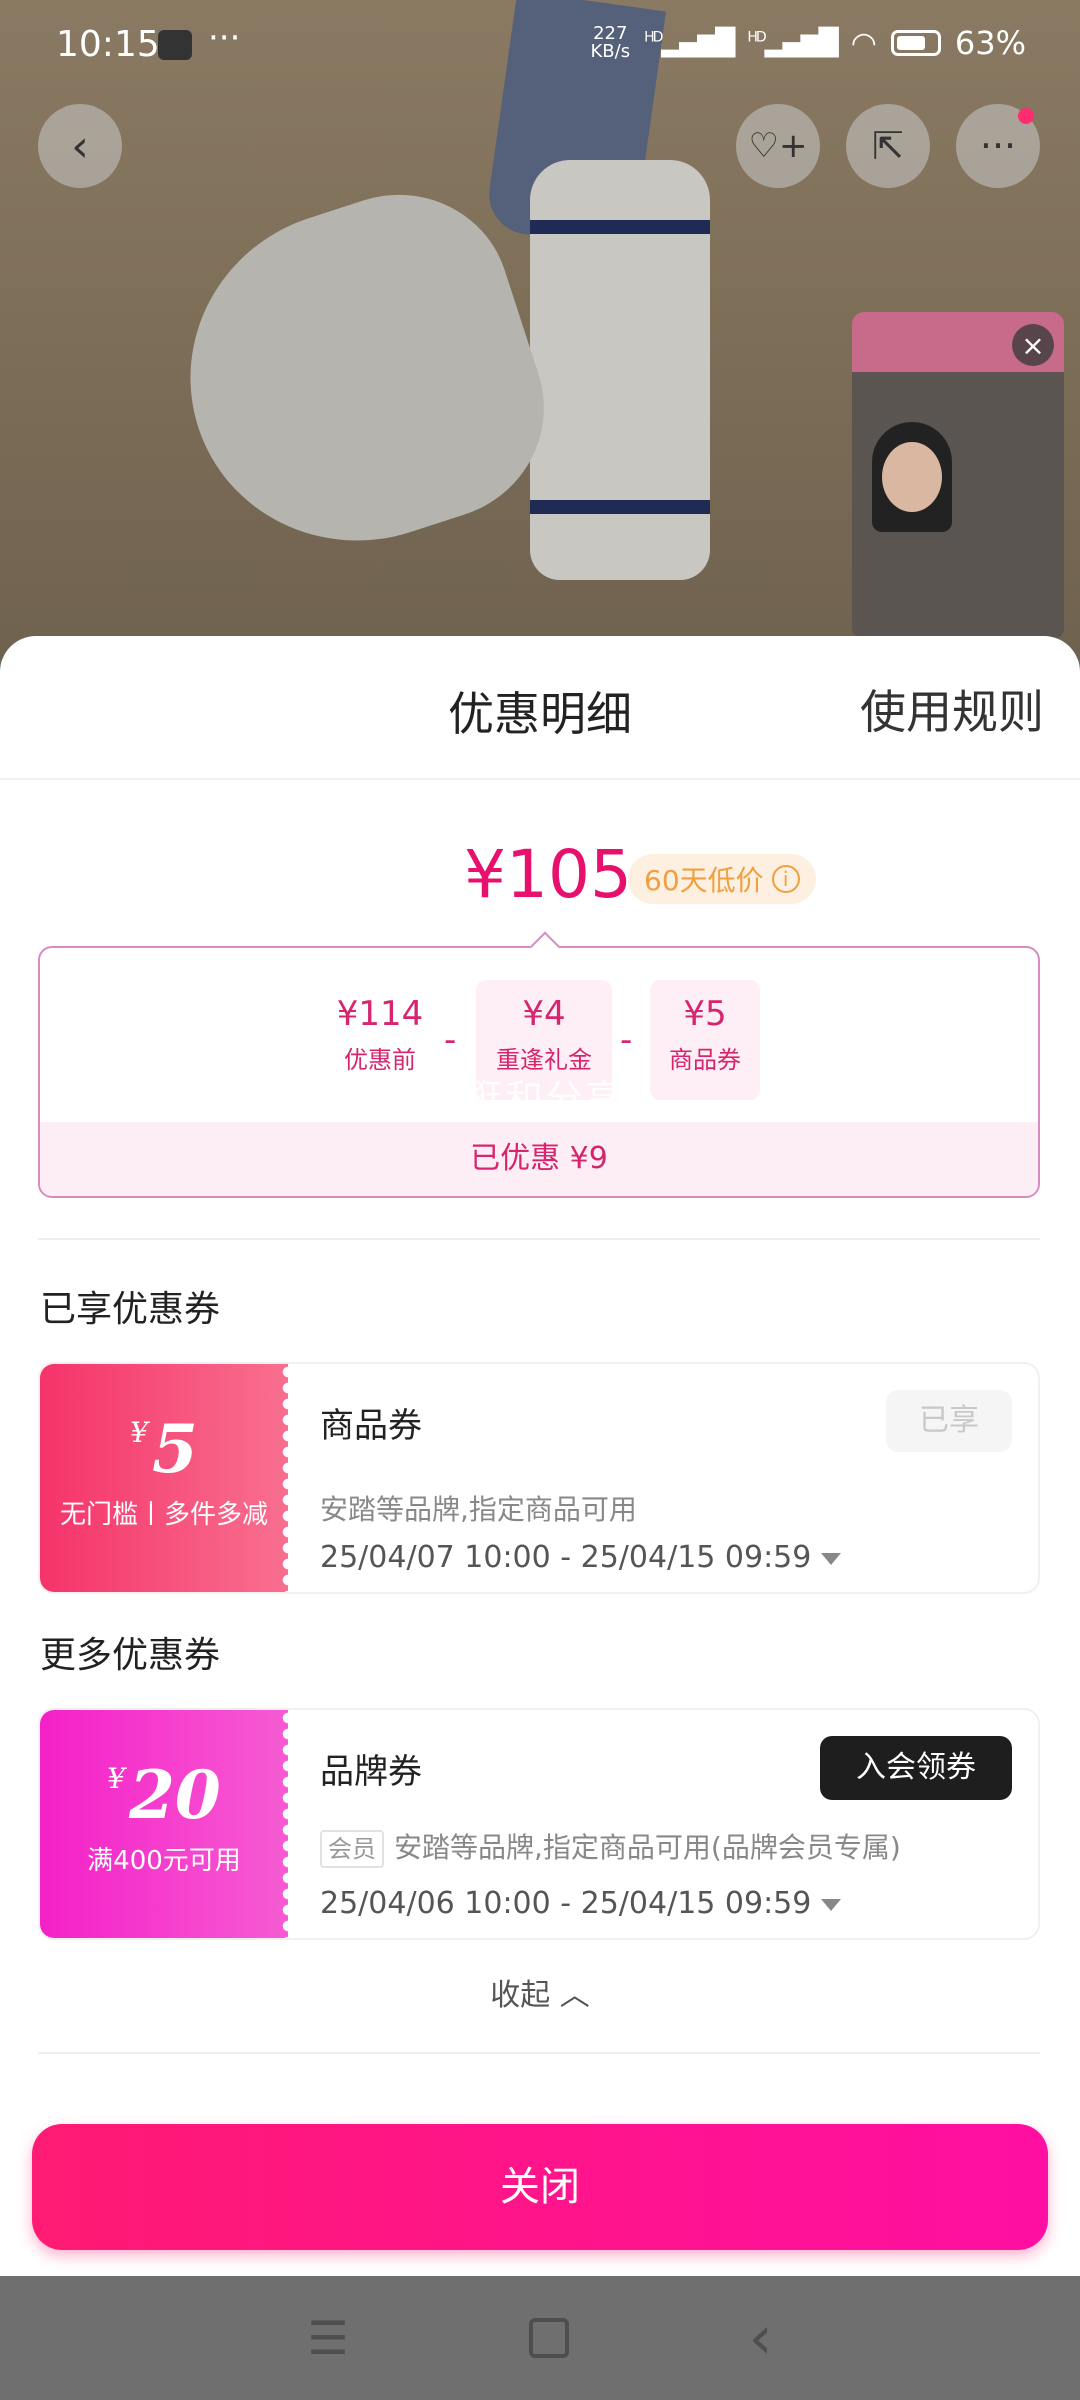  Describe the element at coordinates (581, 1903) in the screenshot. I see `coupon-validity: 25/04/06 10:00 - 25/04/15 09:59` at that location.